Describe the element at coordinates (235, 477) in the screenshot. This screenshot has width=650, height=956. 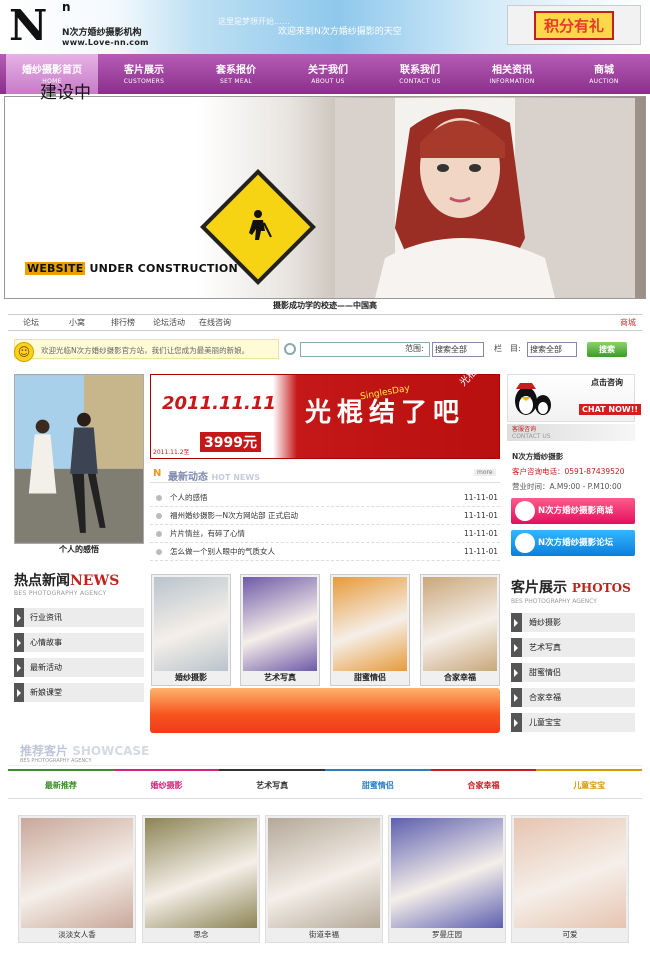
I see `news-title-en: HOT NEWS` at that location.